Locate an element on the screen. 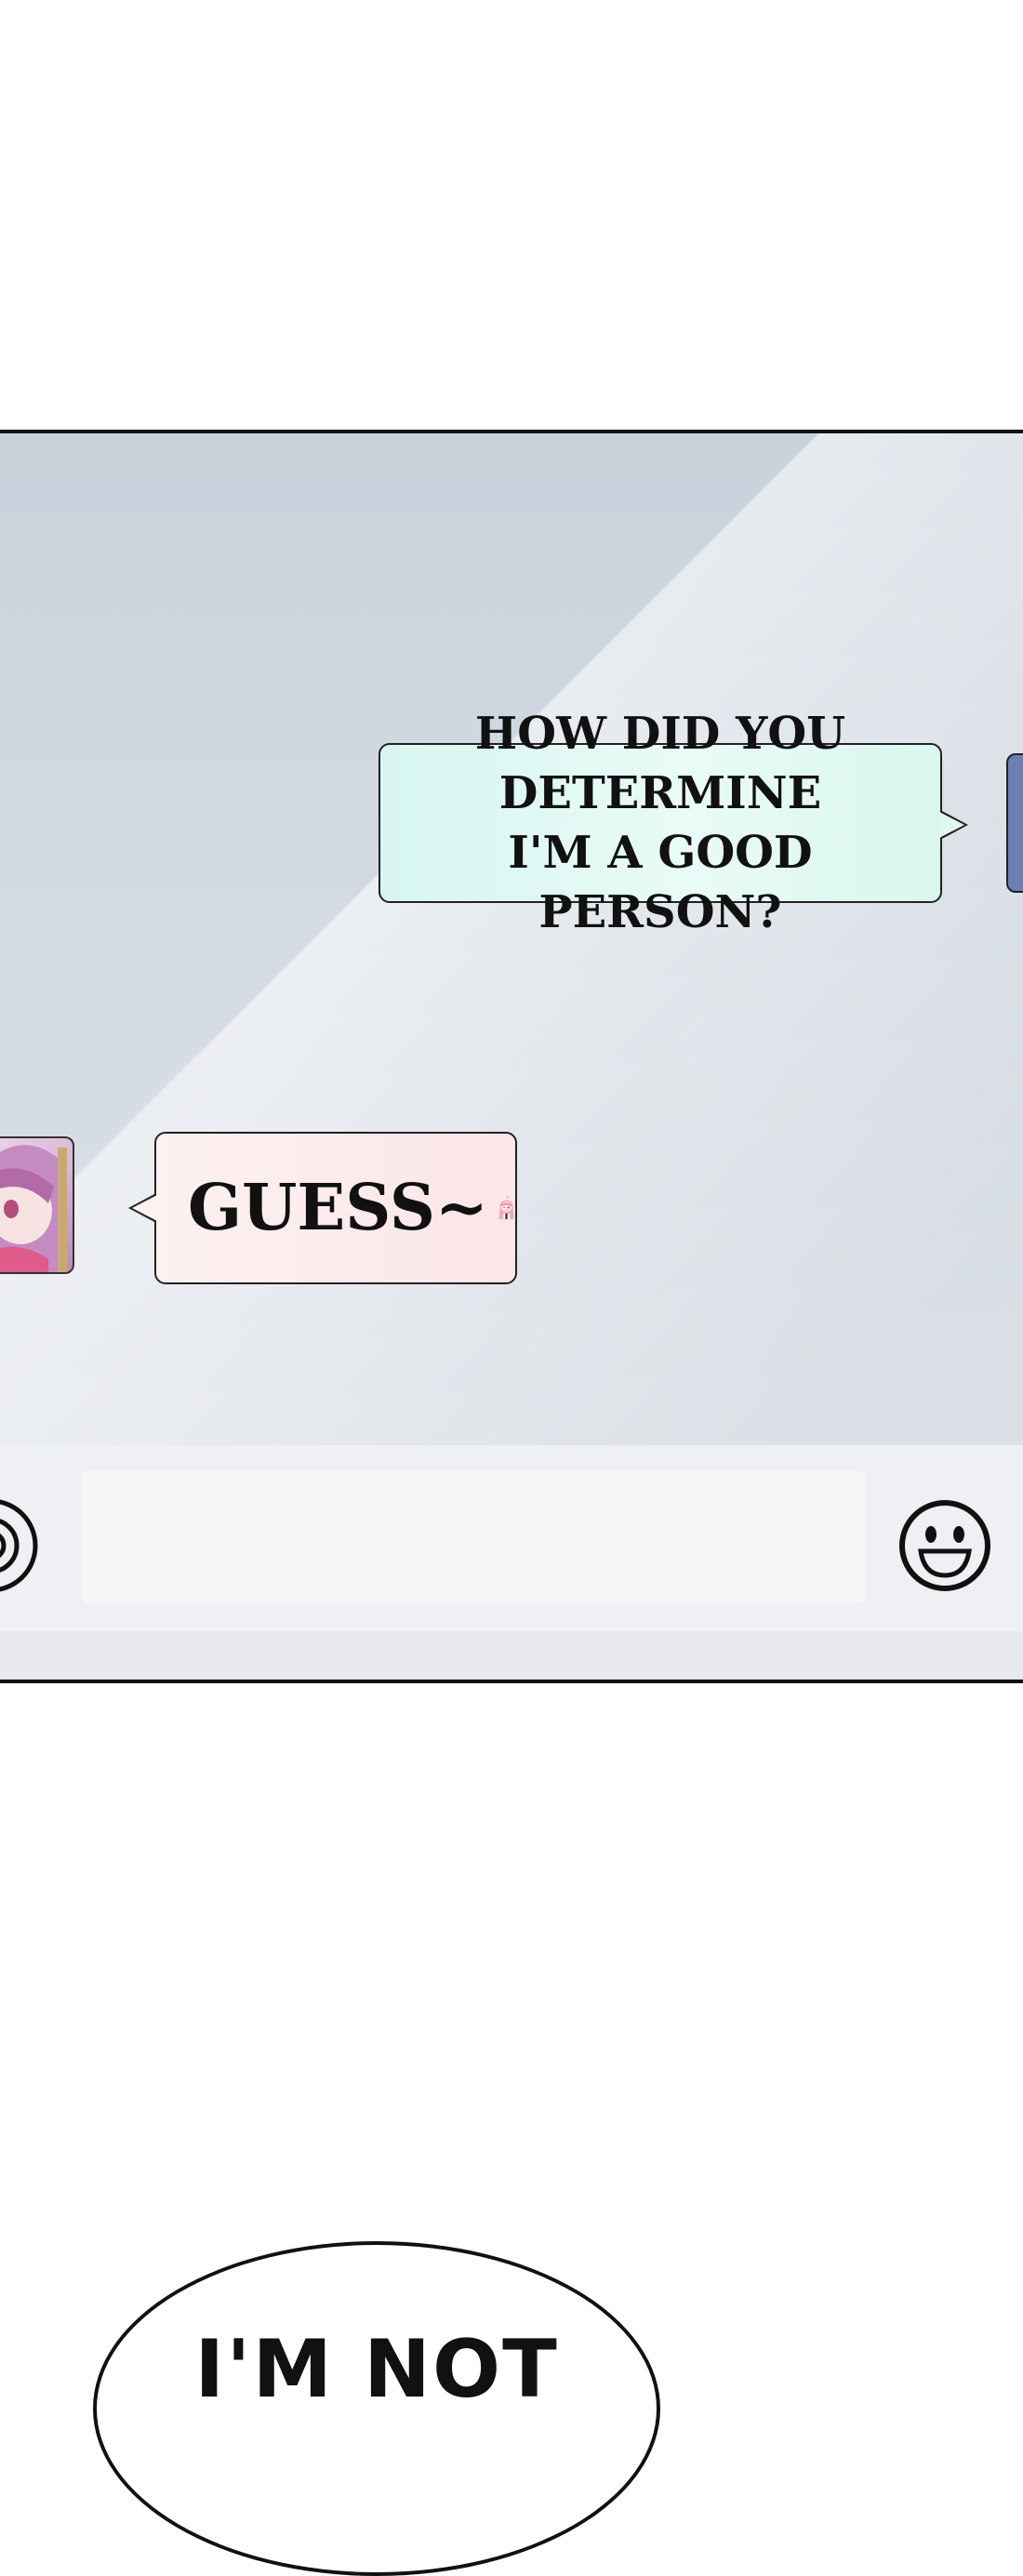 Image resolution: width=1023 pixels, height=2576 pixels. message-bubble-right: HOW DID YOU DETERMINE I'M A GOOD PERSON? is located at coordinates (673, 823).